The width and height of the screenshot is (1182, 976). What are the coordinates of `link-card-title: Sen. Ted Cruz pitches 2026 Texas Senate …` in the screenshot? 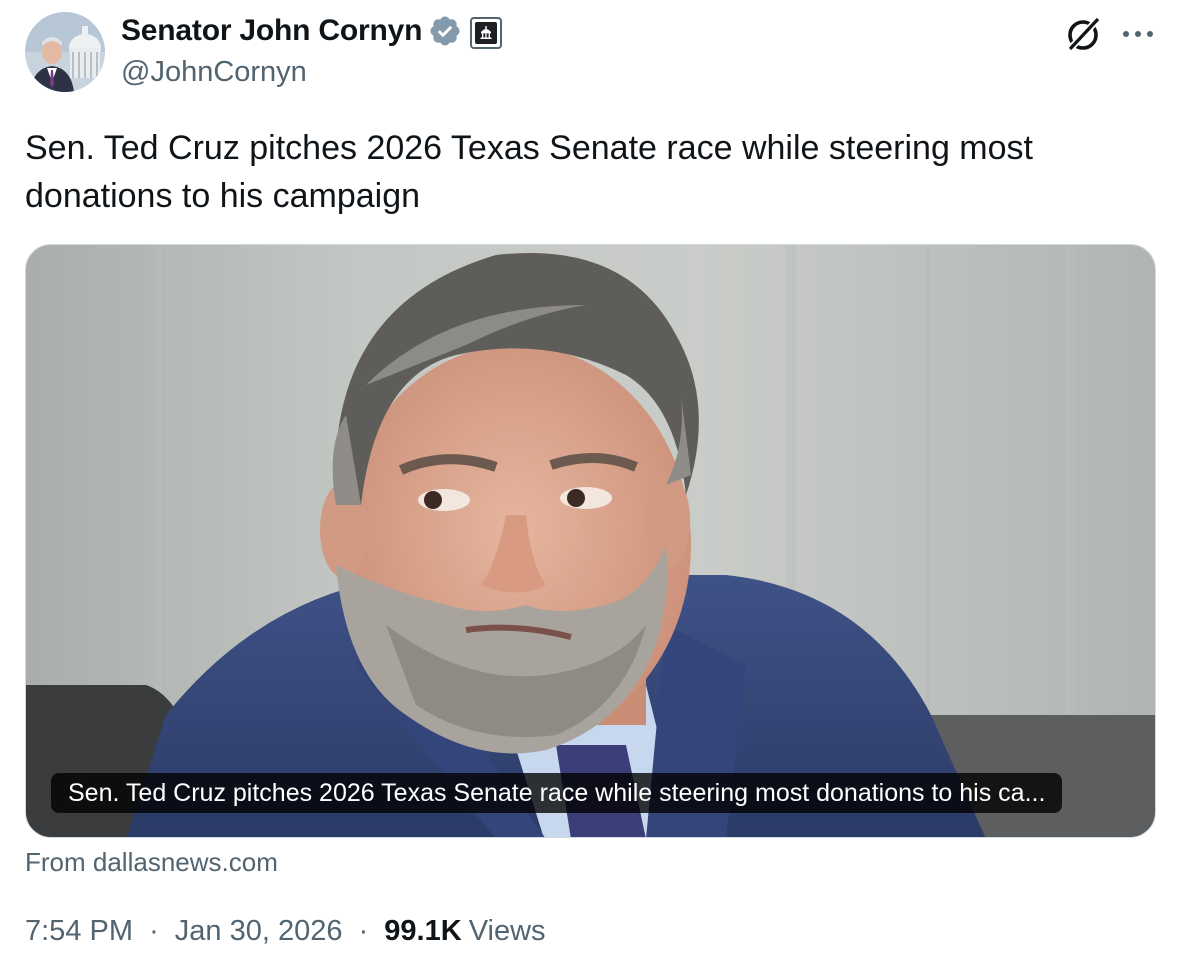 It's located at (557, 793).